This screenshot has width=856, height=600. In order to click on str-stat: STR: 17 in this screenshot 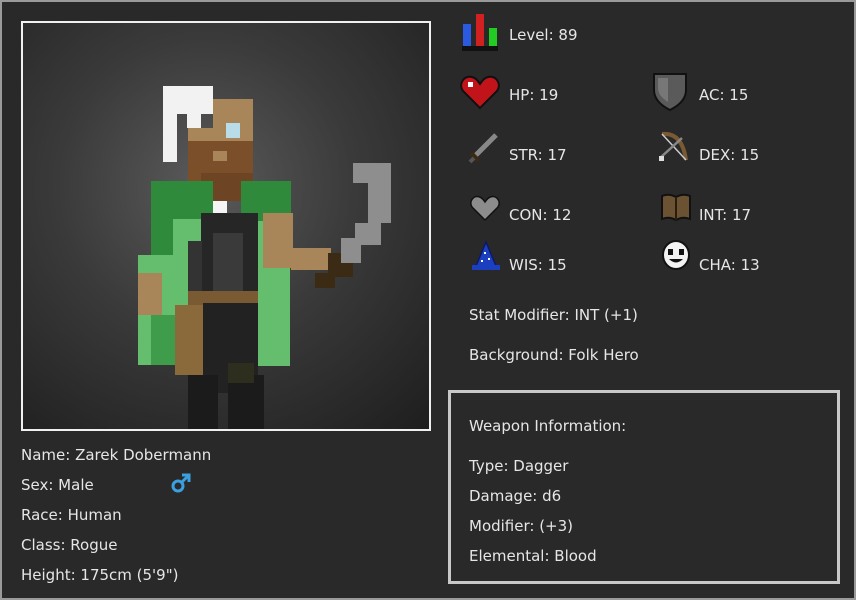, I will do `click(538, 155)`.